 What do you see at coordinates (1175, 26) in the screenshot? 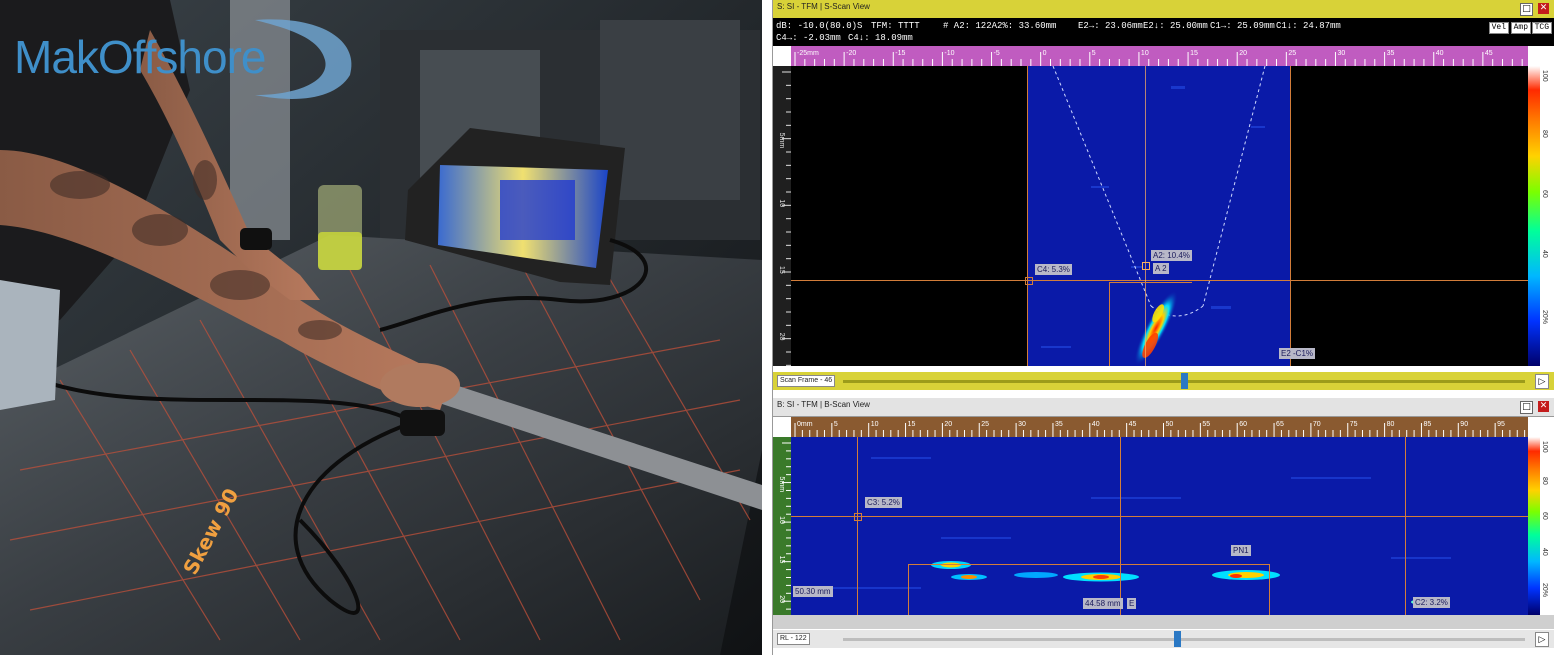
I see `e2b-readout: E2↓: 25.00mm` at bounding box center [1175, 26].